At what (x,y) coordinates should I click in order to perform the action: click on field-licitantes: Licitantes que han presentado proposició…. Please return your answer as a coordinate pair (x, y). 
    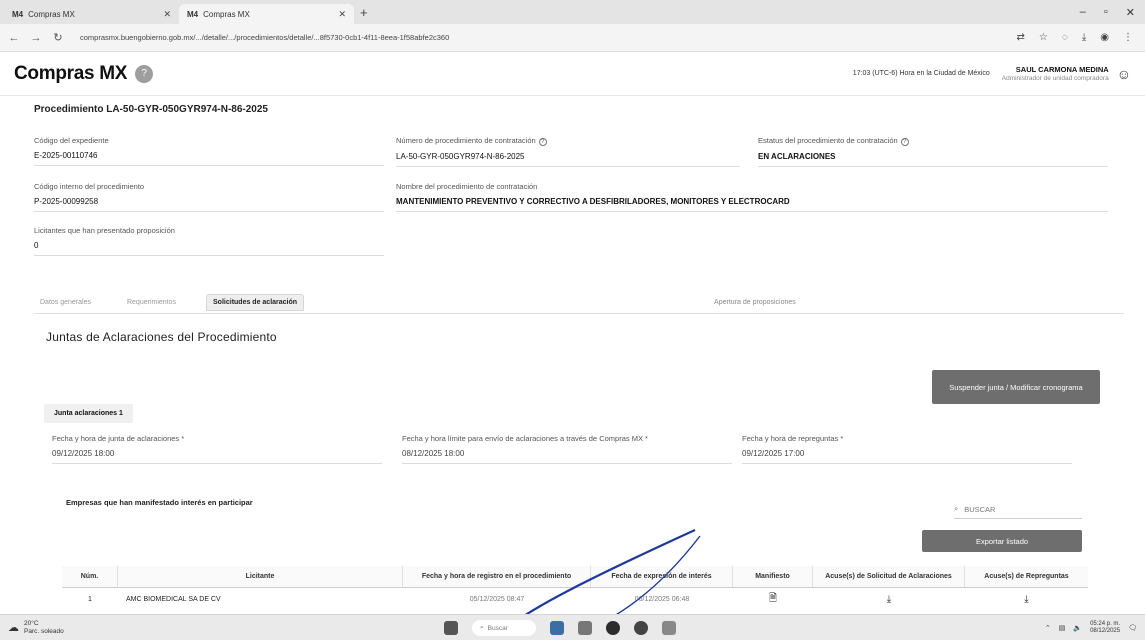
    Looking at the image, I should click on (209, 241).